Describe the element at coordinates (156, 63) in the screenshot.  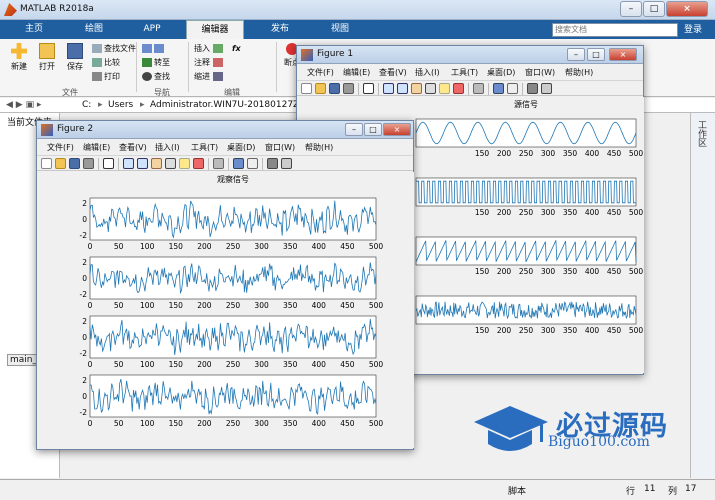
I see `goto-button: 转至` at that location.